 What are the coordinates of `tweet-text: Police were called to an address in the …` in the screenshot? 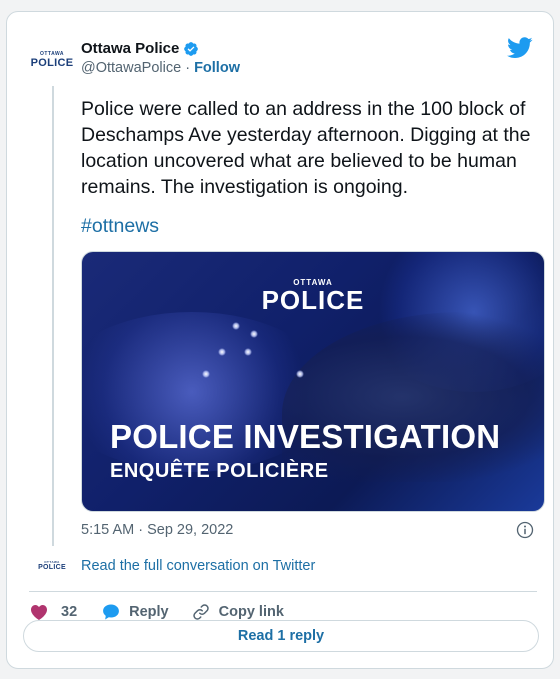 It's located at (306, 148).